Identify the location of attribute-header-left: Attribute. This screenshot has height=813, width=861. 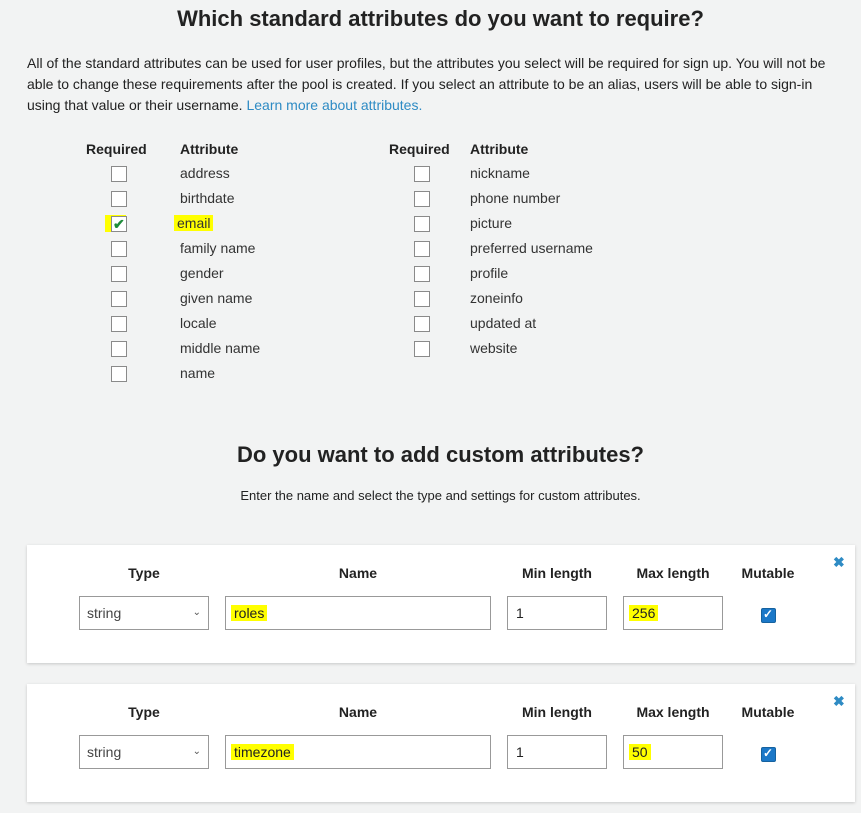
(209, 149).